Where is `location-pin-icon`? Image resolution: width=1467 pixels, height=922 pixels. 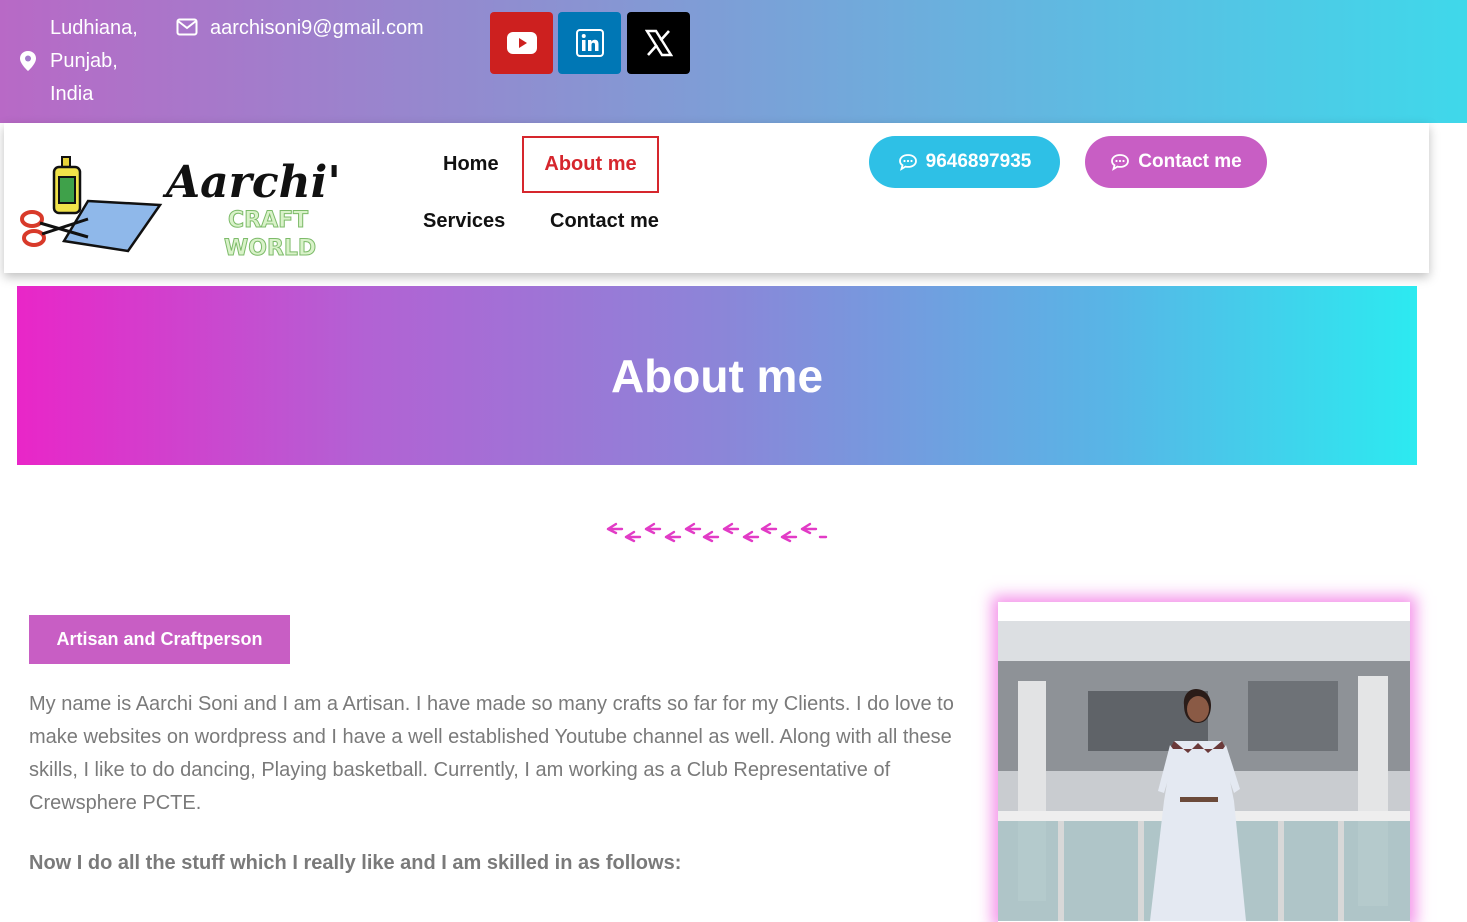 location-pin-icon is located at coordinates (28, 61).